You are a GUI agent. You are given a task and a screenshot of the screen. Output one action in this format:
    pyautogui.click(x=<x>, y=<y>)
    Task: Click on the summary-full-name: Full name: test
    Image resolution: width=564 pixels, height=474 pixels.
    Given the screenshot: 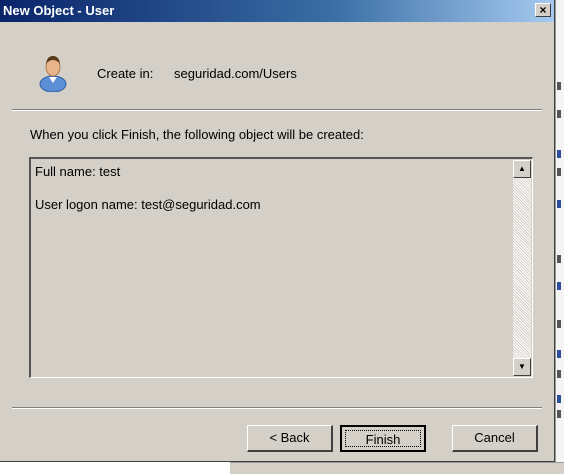 What is the action you would take?
    pyautogui.click(x=78, y=171)
    